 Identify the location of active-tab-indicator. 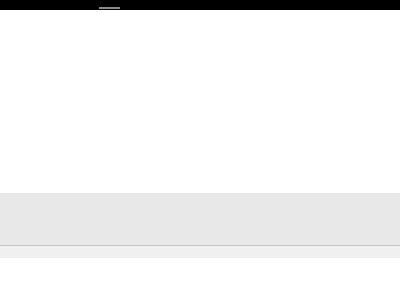
(109, 8).